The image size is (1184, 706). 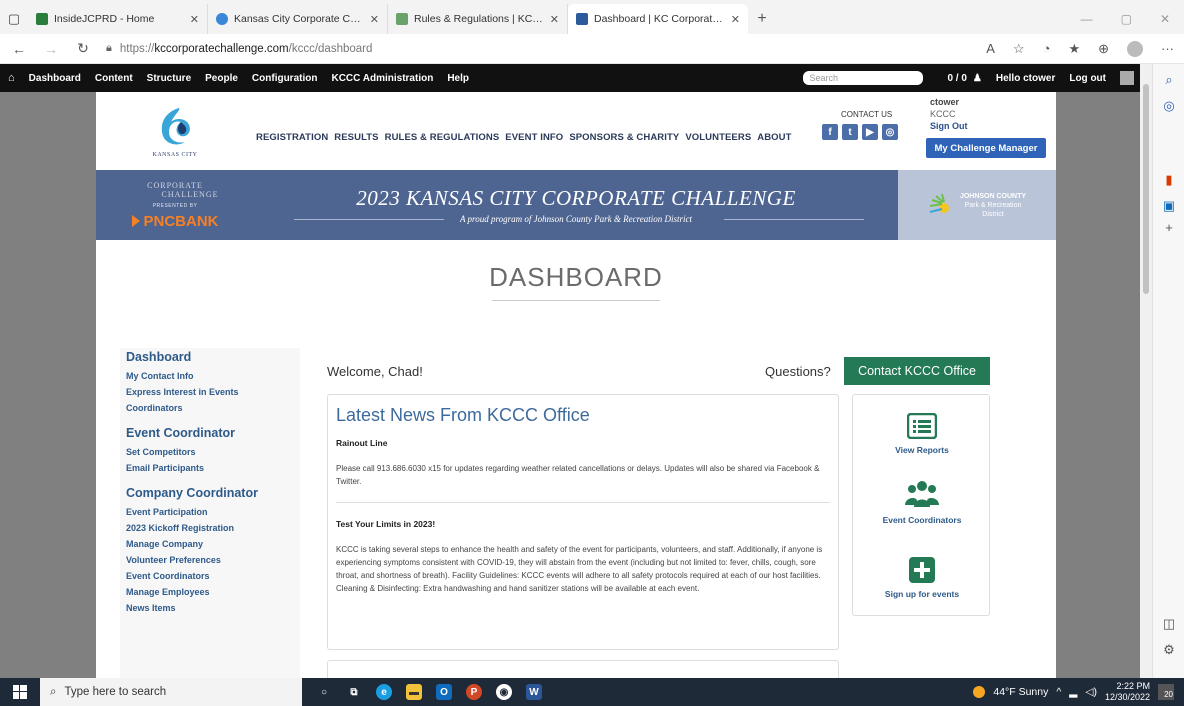 I want to click on sidebar-item-my-contact-info: My Contact Info, so click(x=213, y=376).